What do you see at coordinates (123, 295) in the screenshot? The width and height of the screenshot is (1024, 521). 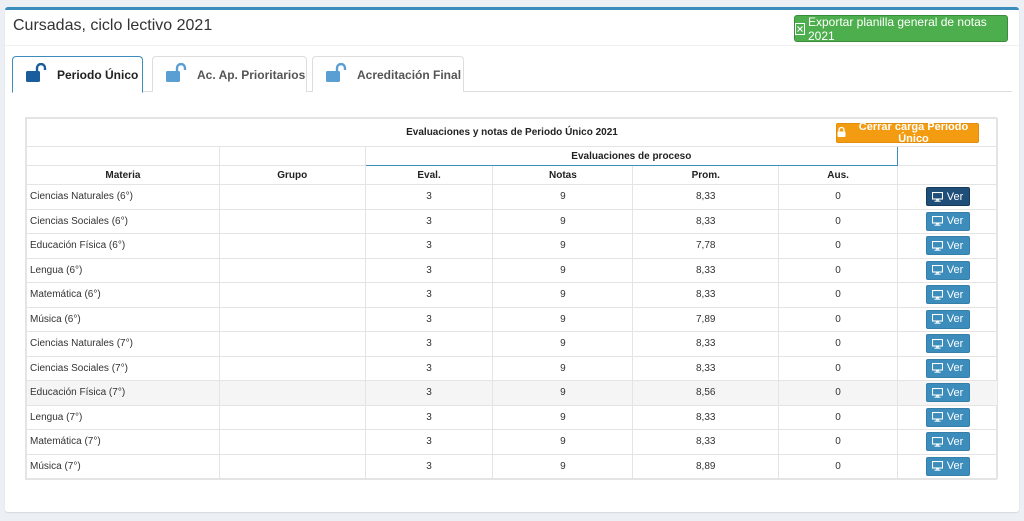 I see `materia-cell: Matemática (6°)` at bounding box center [123, 295].